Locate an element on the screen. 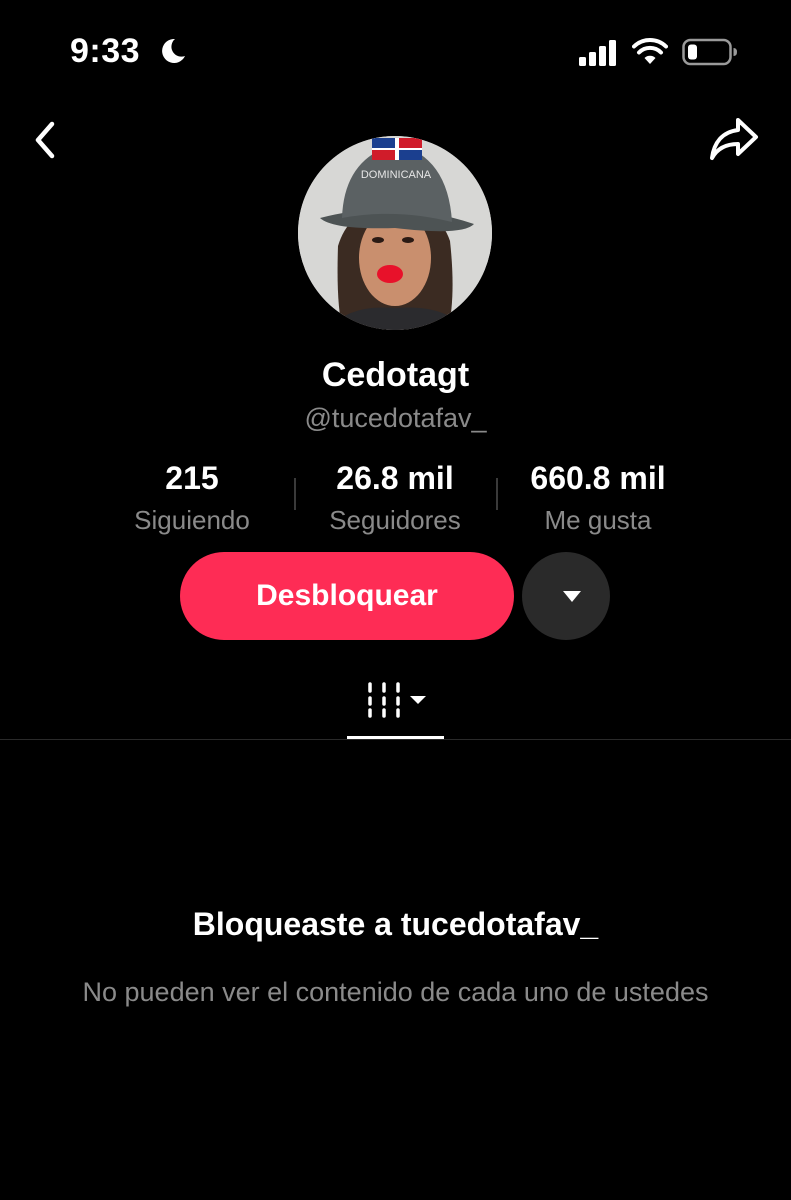  more-options-button is located at coordinates (566, 596).